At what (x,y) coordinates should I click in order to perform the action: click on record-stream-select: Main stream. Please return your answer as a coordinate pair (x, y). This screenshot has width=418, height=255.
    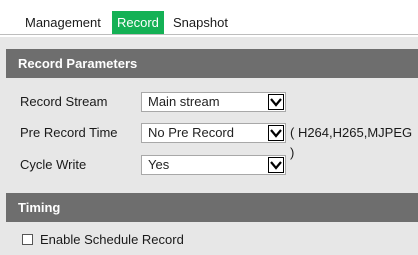
    Looking at the image, I should click on (213, 102).